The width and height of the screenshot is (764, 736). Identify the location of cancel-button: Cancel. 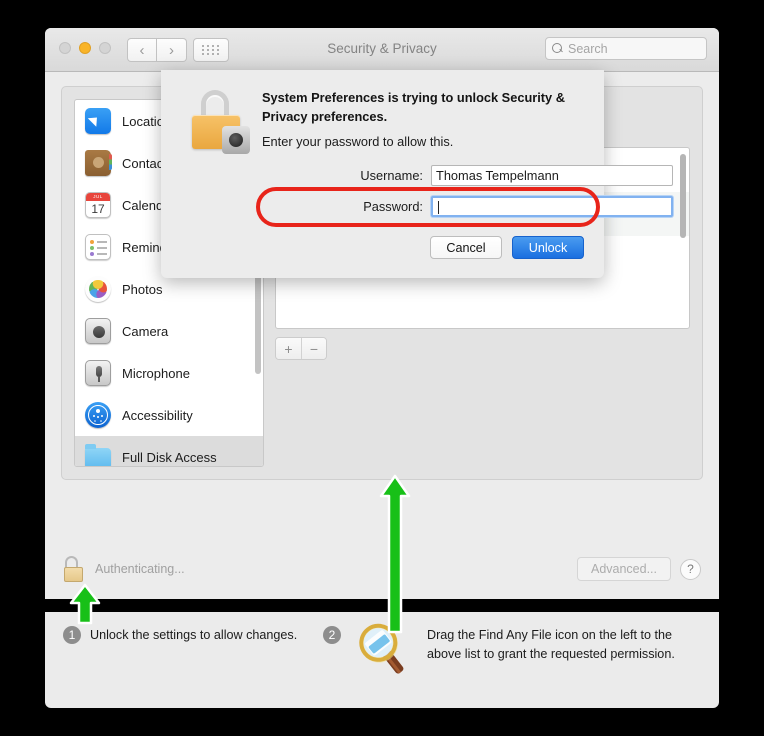
(466, 247).